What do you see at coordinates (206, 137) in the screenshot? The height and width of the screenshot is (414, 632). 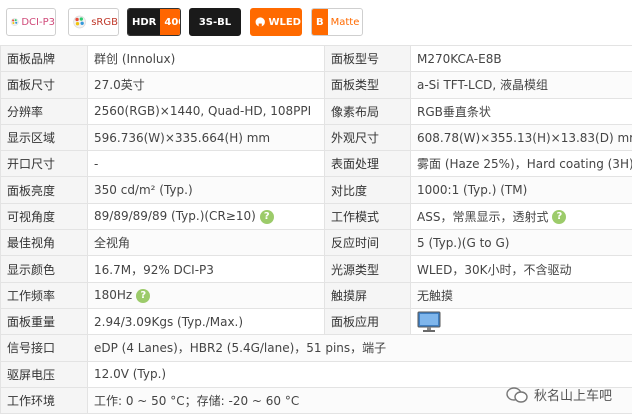 I see `spec-value: 596.736(W)×335.664(H) mm` at bounding box center [206, 137].